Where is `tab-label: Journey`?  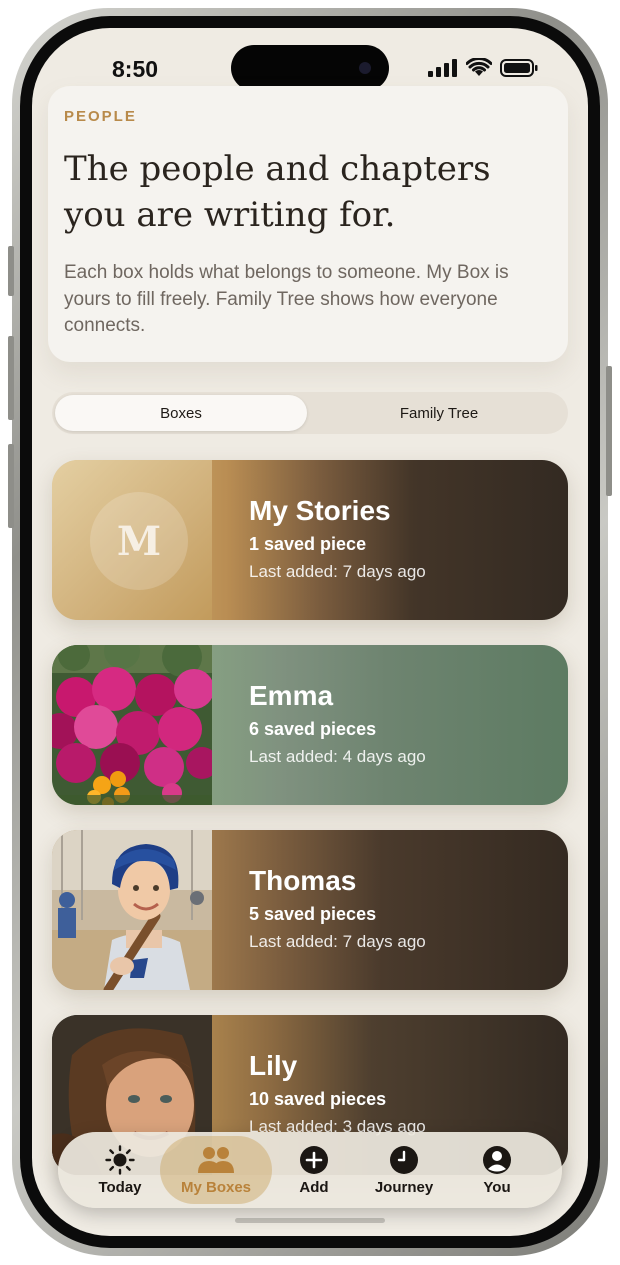 tab-label: Journey is located at coordinates (404, 1187).